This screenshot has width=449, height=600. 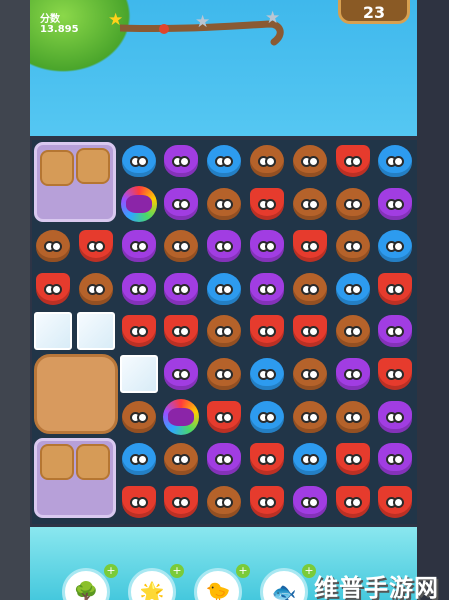 What do you see at coordinates (218, 590) in the screenshot?
I see `bird-icon: 🐤` at bounding box center [218, 590].